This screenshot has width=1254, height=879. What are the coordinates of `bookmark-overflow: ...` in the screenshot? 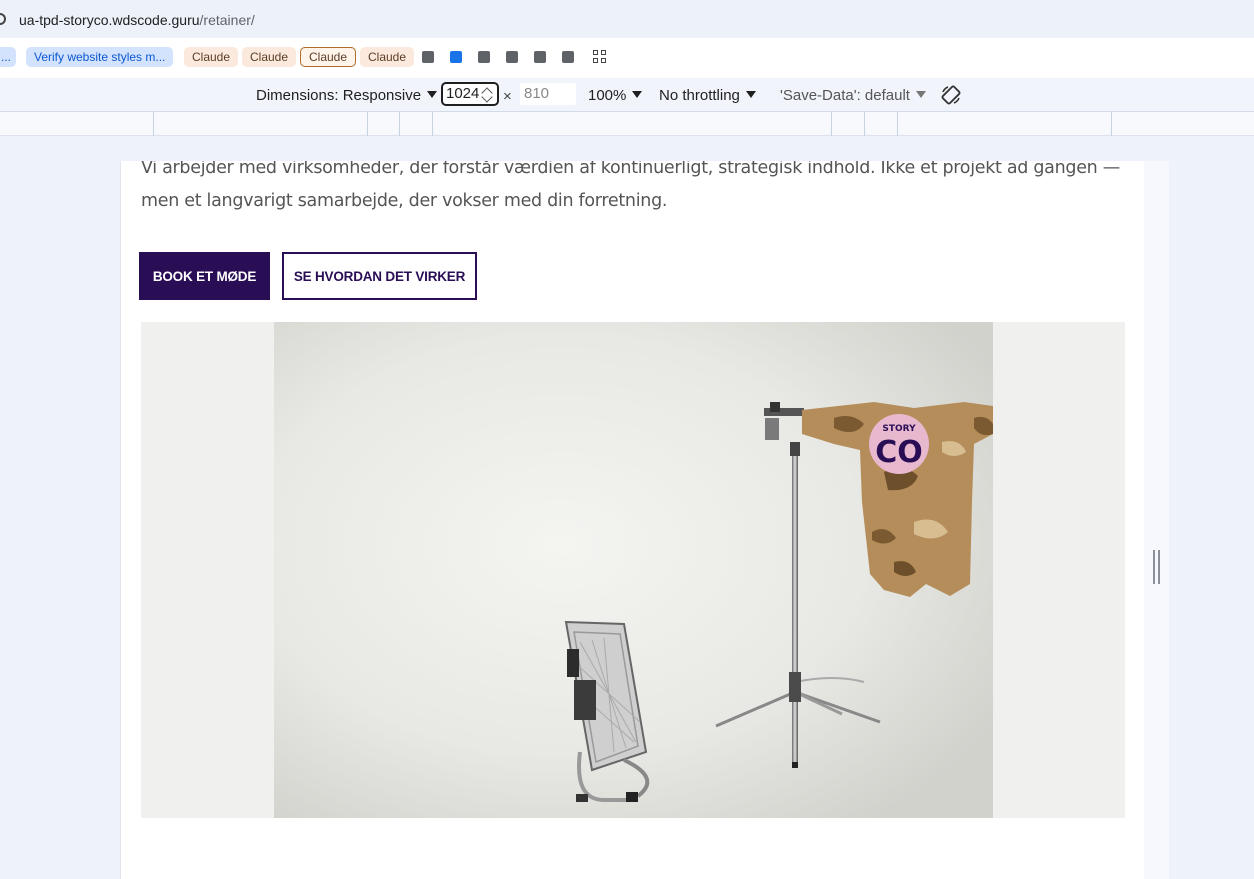 It's located at (8, 57).